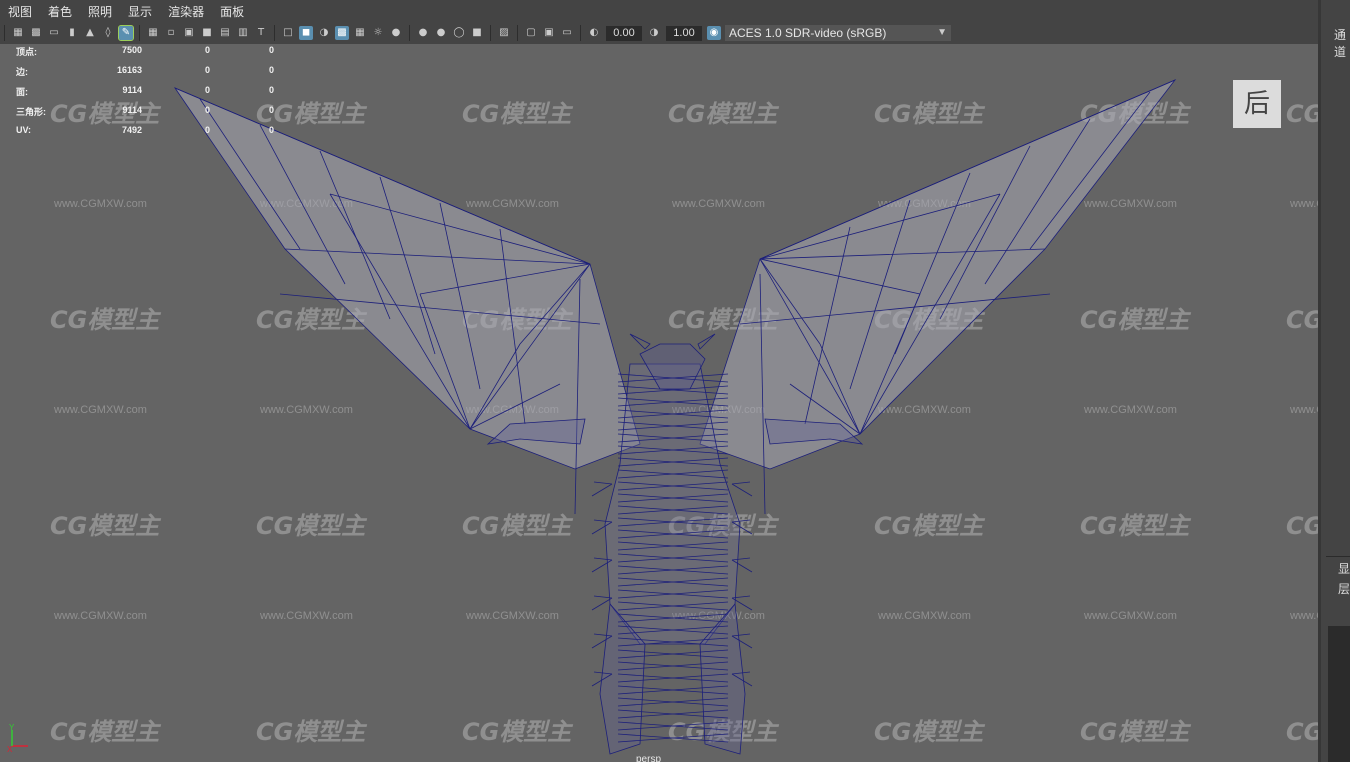 This screenshot has width=1350, height=762. What do you see at coordinates (90, 33) in the screenshot?
I see `image-plane-icon: ▲` at bounding box center [90, 33].